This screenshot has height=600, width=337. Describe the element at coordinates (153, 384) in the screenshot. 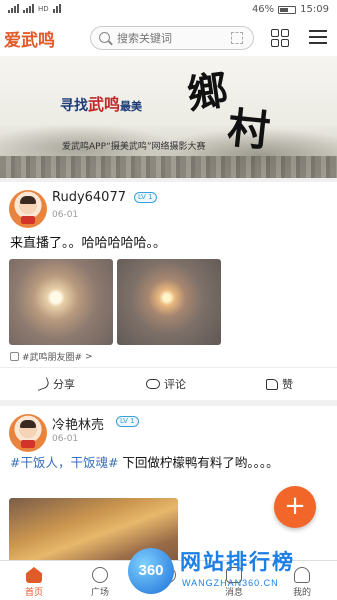

I see `comment-icon` at that location.